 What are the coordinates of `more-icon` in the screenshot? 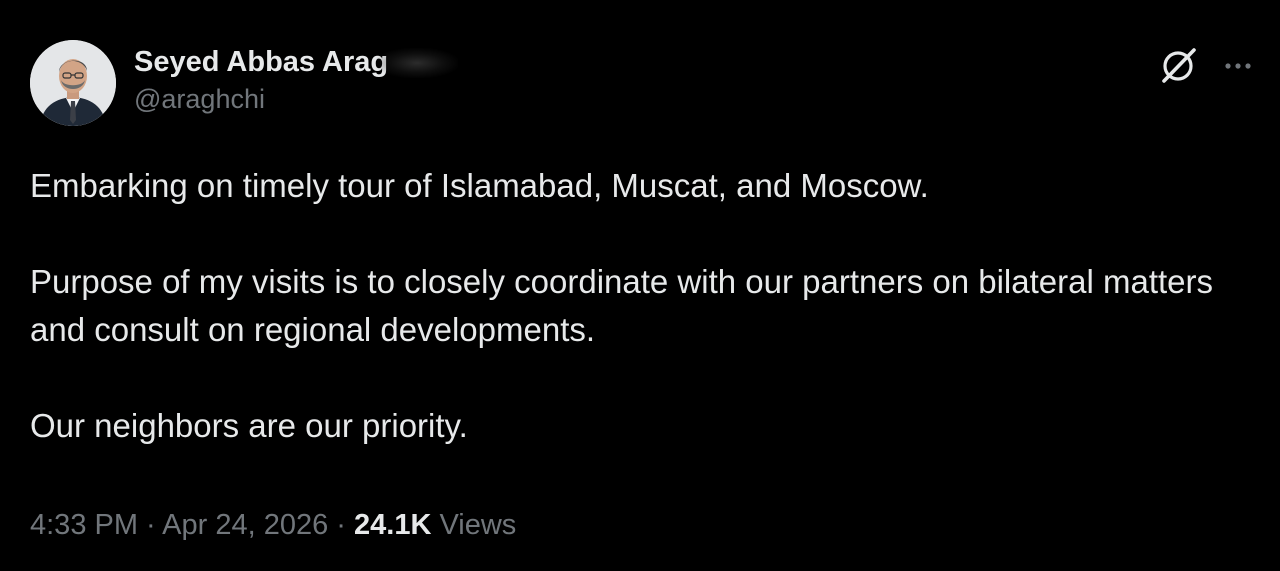 It's located at (1238, 66).